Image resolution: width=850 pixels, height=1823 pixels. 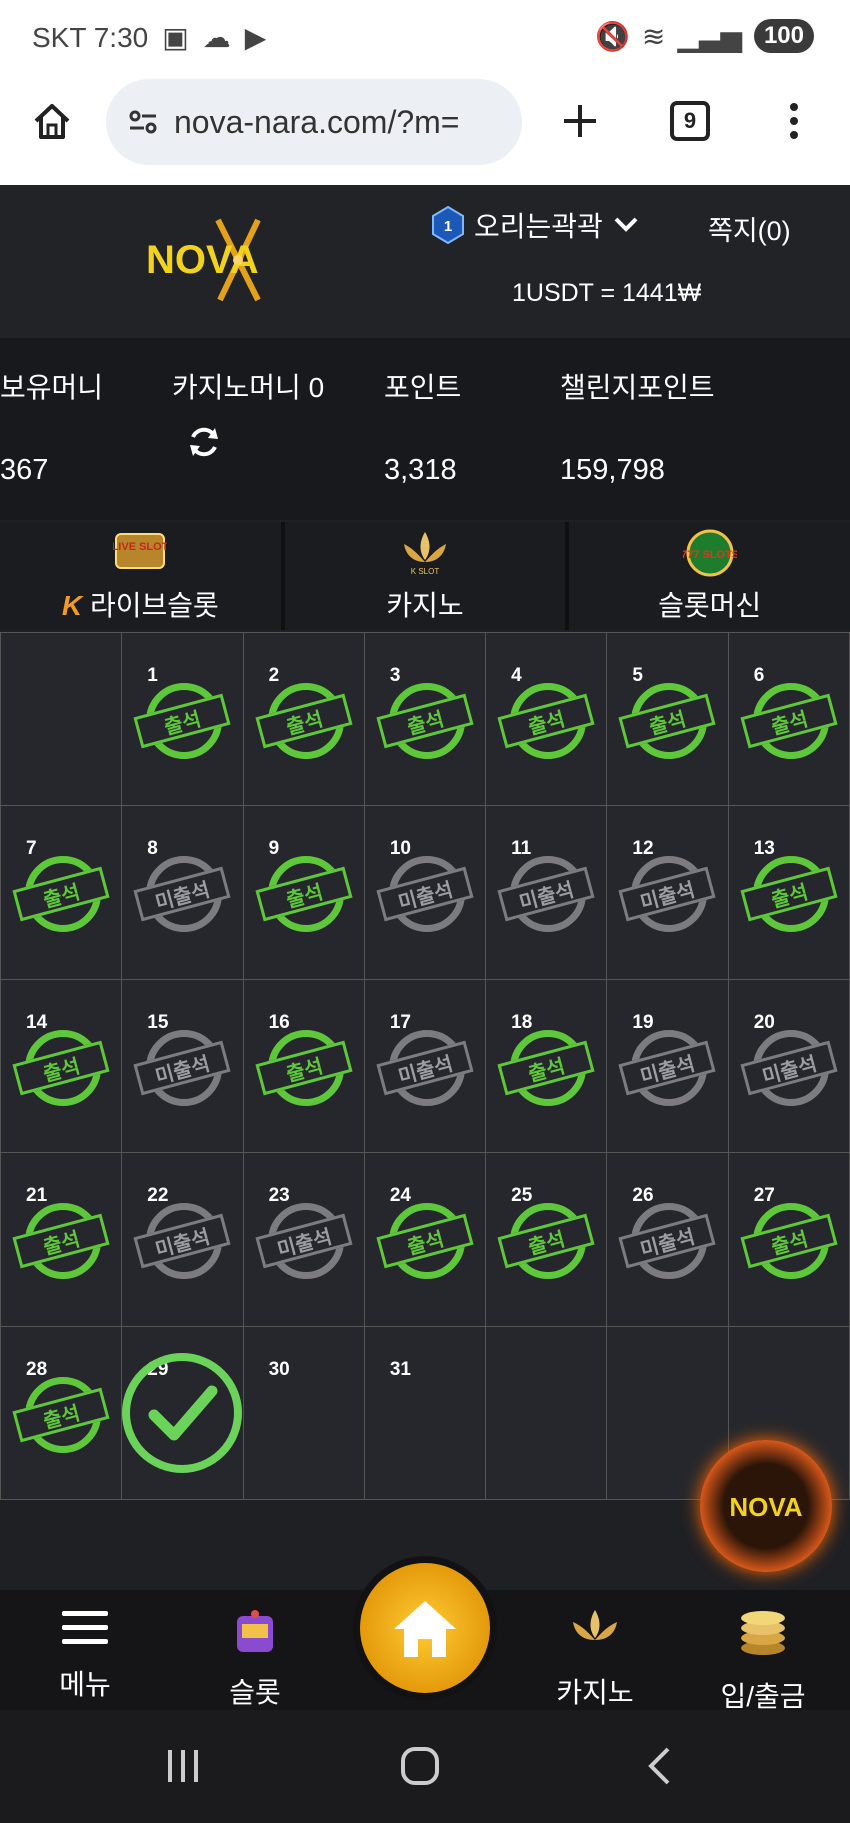 What do you see at coordinates (595, 1625) in the screenshot?
I see `casino-lotus-icon` at bounding box center [595, 1625].